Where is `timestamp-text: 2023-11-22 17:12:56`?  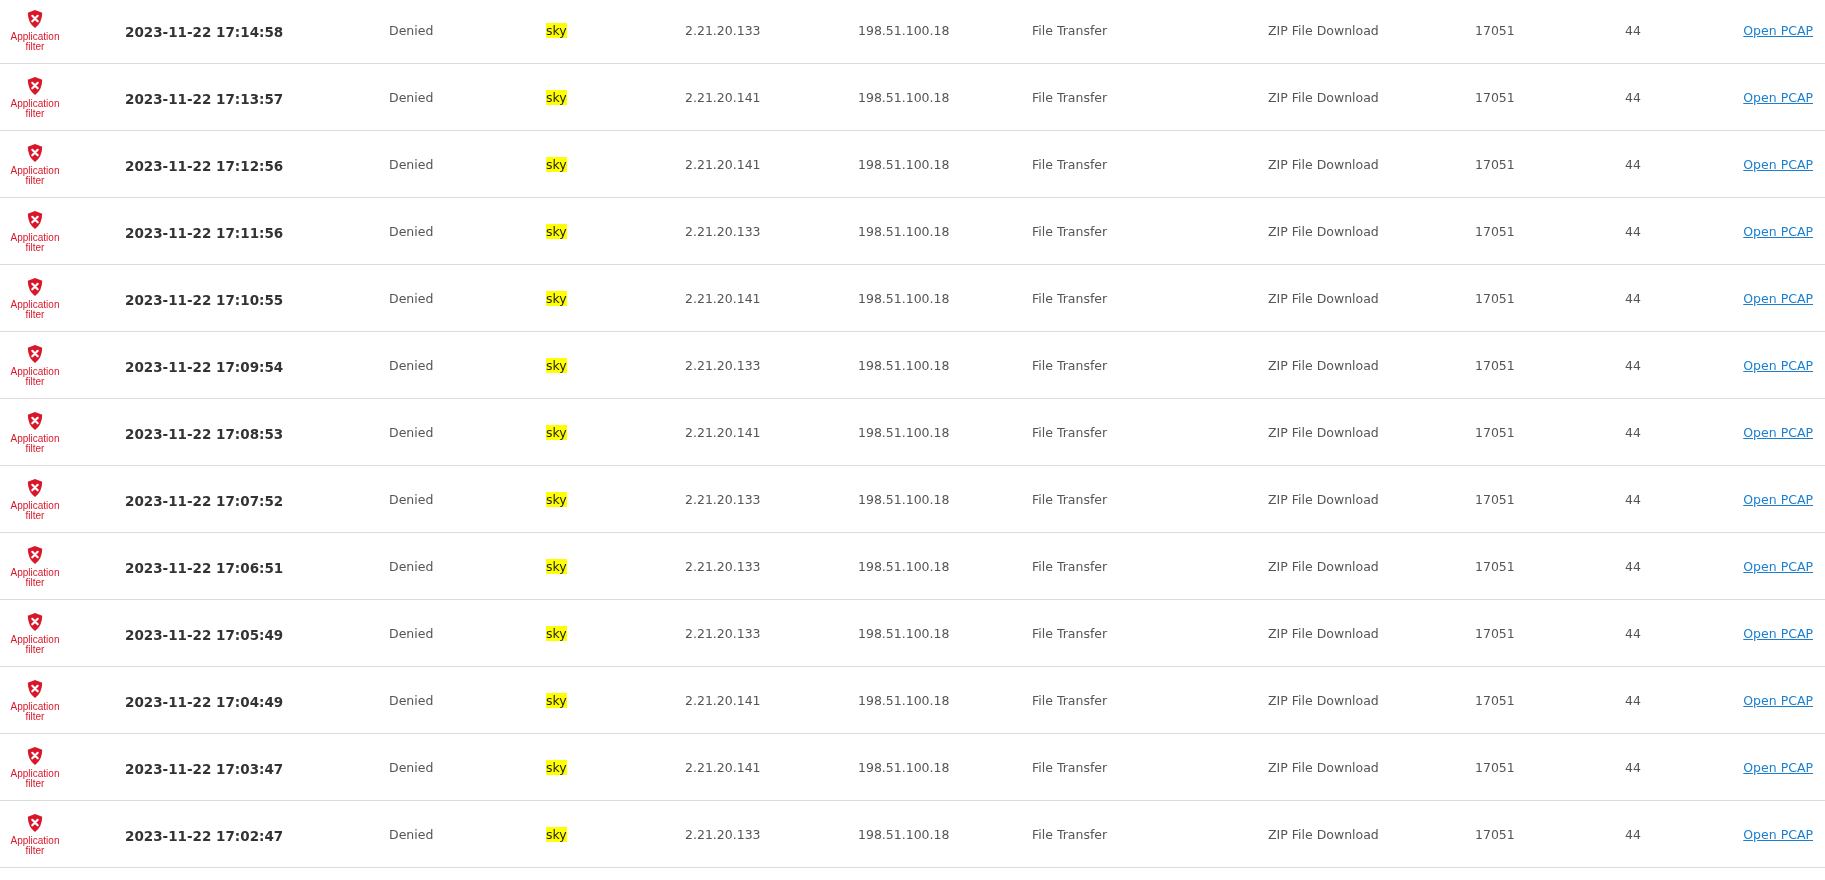
timestamp-text: 2023-11-22 17:12:56 is located at coordinates (204, 166).